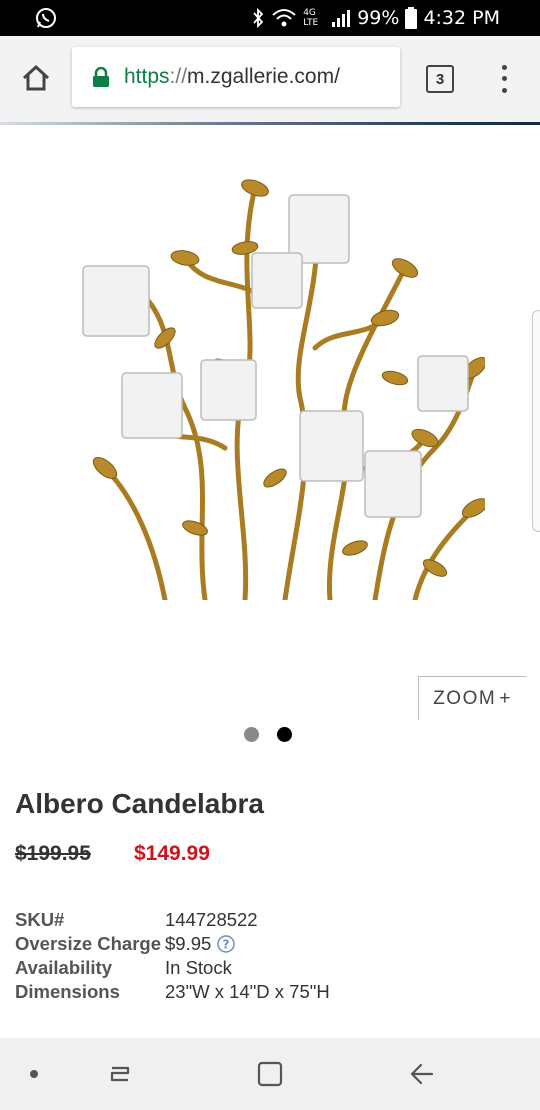 The height and width of the screenshot is (1110, 540). What do you see at coordinates (198, 967) in the screenshot?
I see `detail-value: In Stock` at bounding box center [198, 967].